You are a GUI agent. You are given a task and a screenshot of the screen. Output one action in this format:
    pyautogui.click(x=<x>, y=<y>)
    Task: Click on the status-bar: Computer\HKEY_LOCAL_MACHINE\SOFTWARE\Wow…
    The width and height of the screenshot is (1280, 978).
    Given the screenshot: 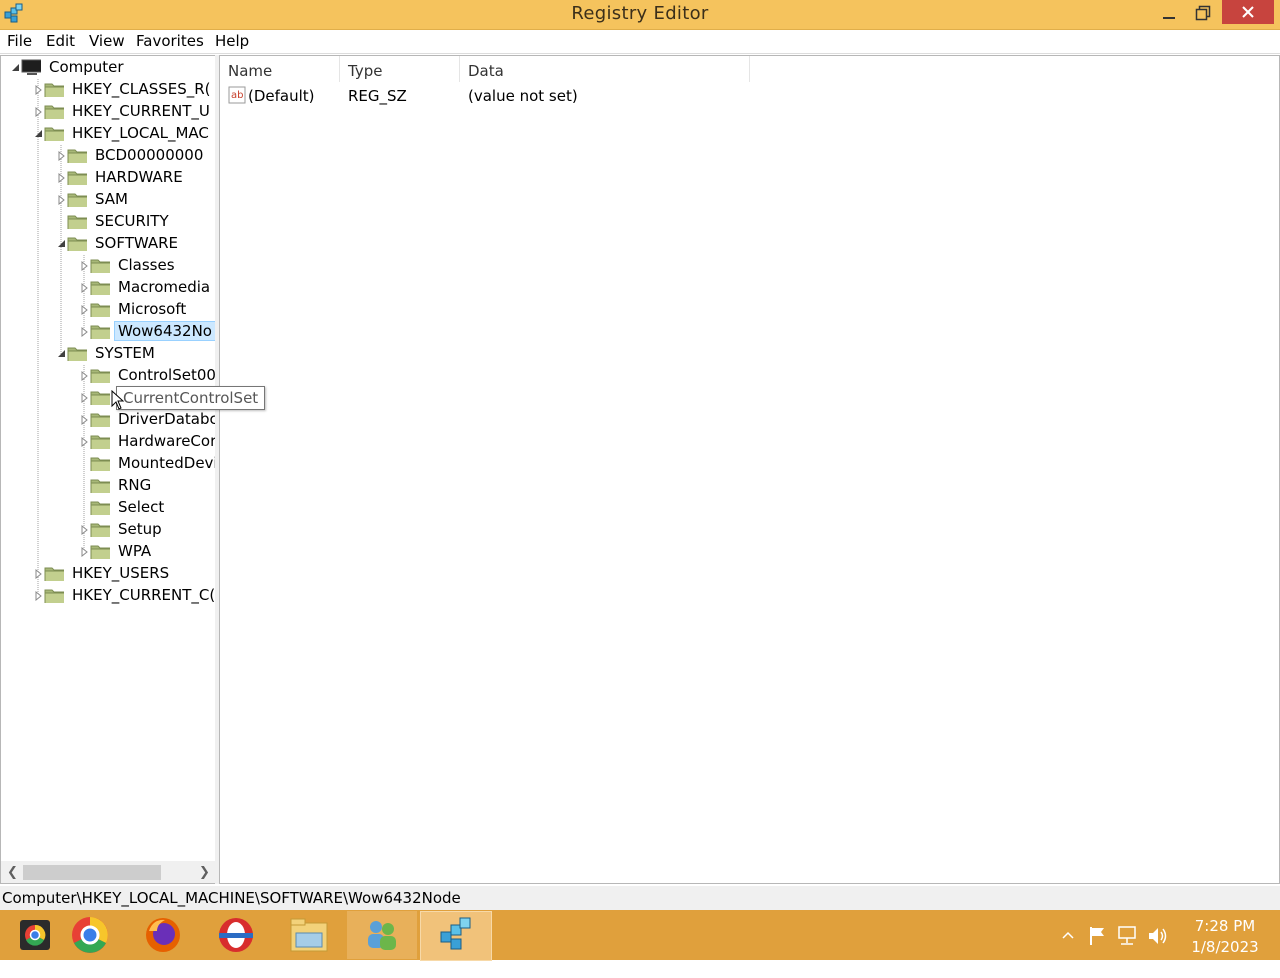 What is the action you would take?
    pyautogui.click(x=640, y=898)
    